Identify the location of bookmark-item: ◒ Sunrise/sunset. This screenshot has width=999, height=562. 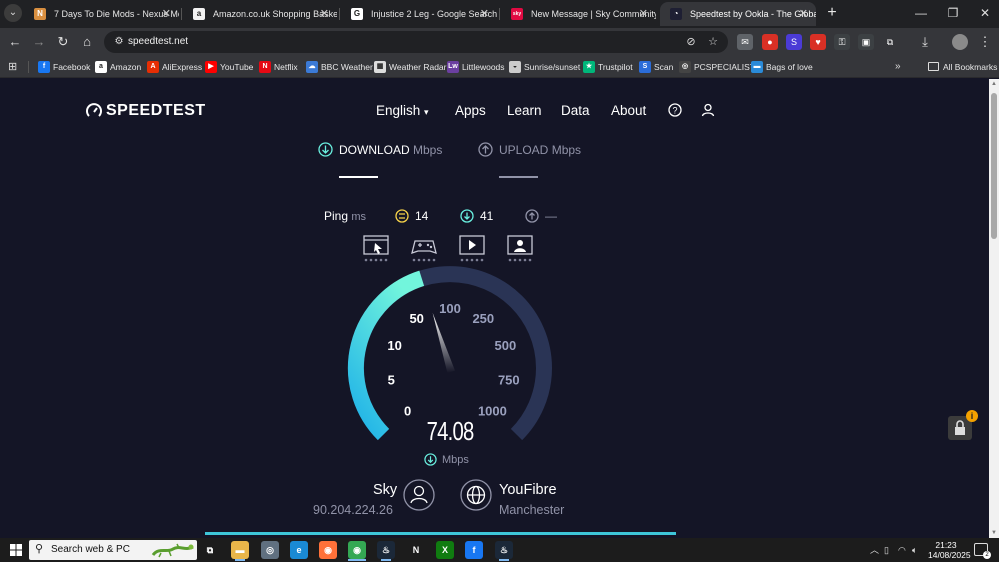
(544, 67).